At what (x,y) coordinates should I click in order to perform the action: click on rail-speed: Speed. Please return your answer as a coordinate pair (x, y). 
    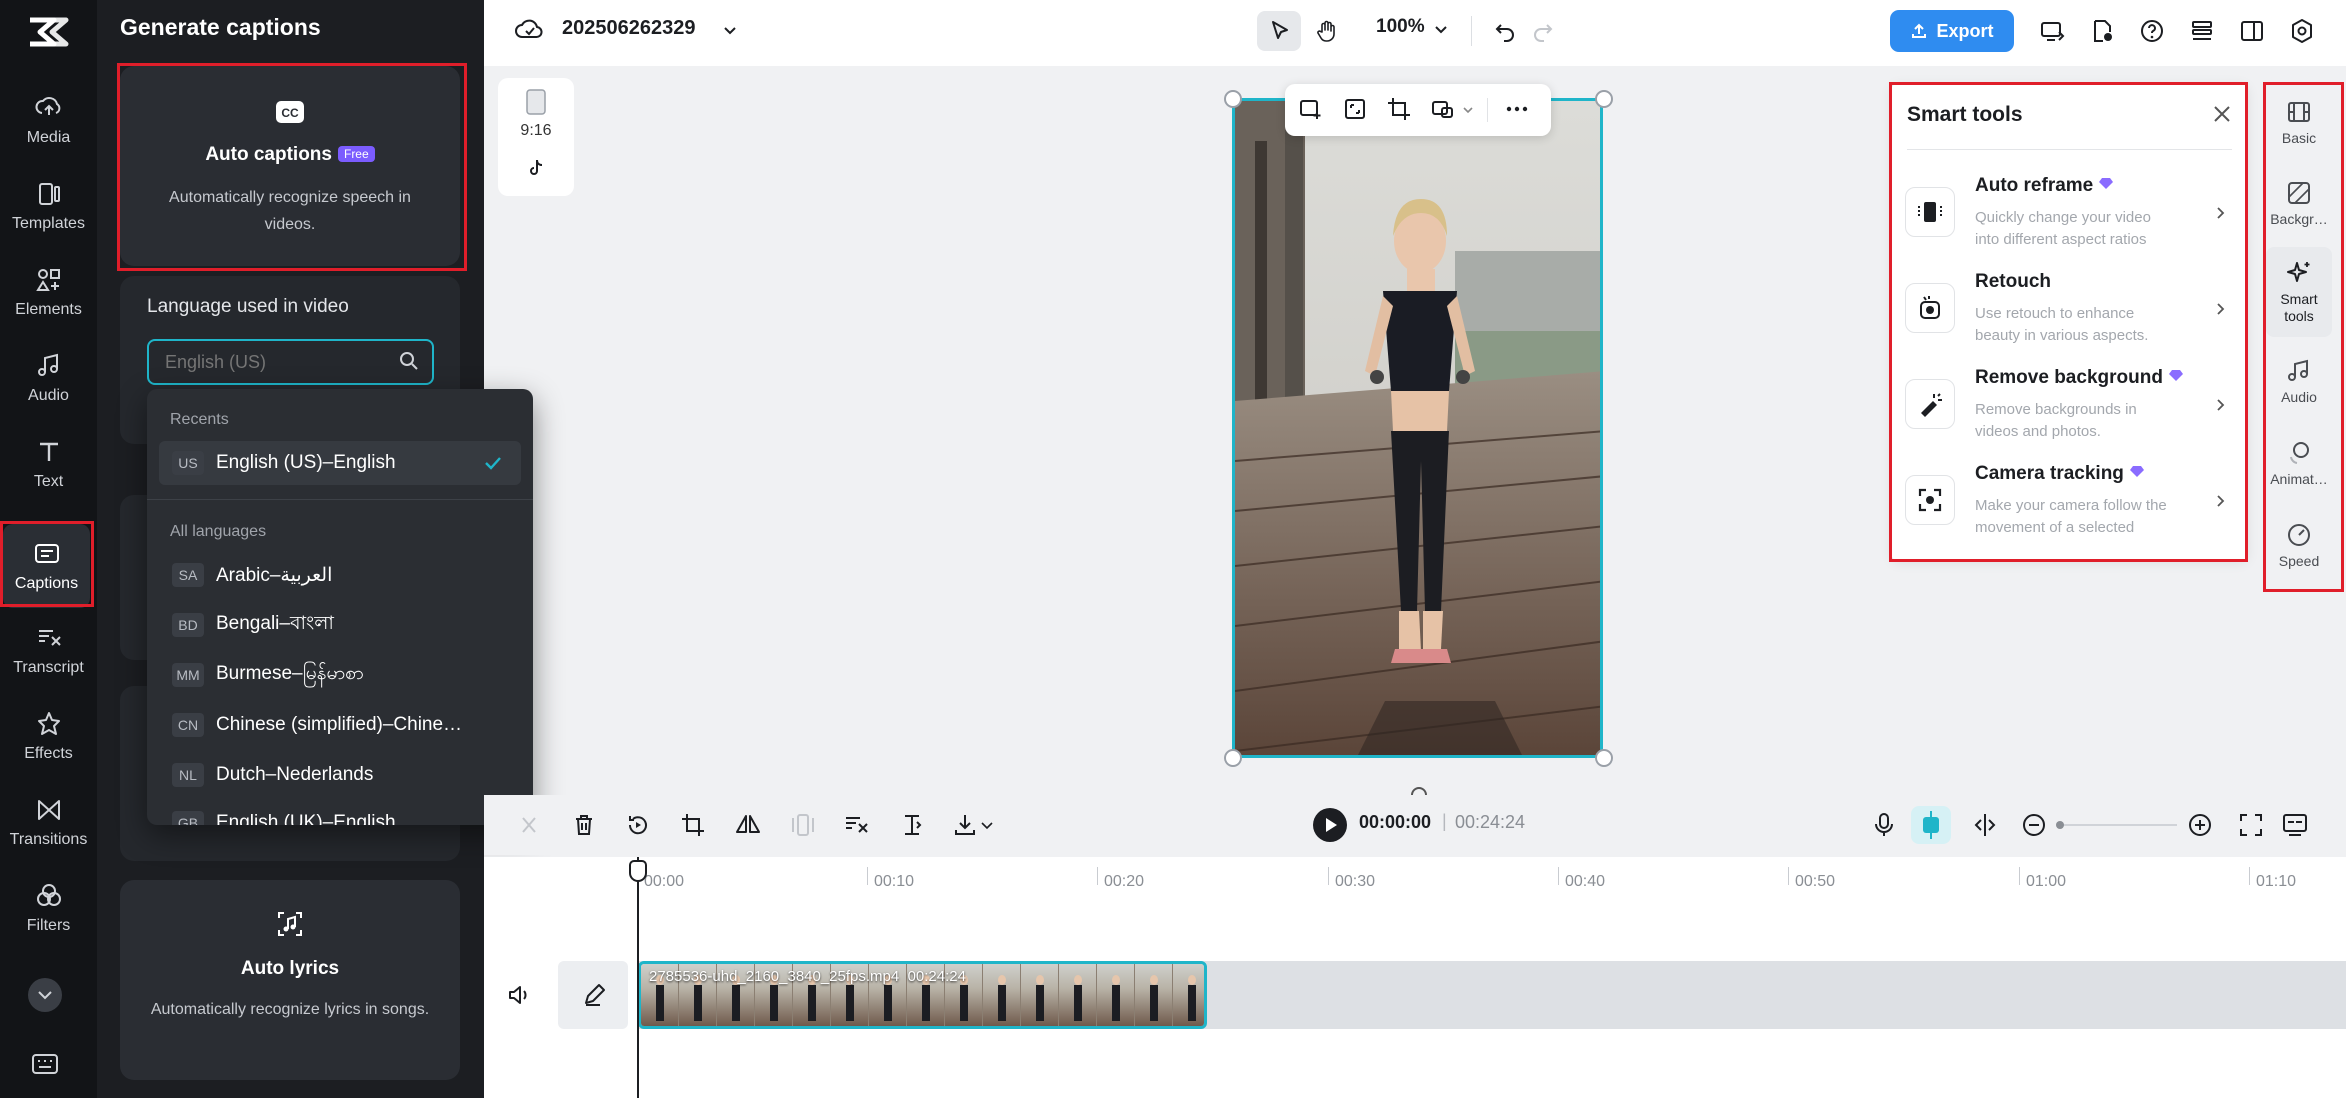
    Looking at the image, I should click on (2299, 545).